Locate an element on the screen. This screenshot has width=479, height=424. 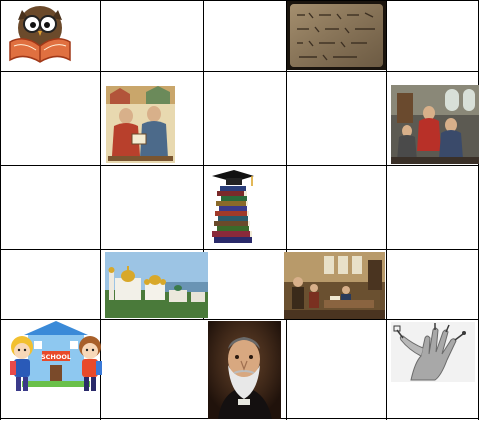
owl-with-book-icon is located at coordinates (40, 34).